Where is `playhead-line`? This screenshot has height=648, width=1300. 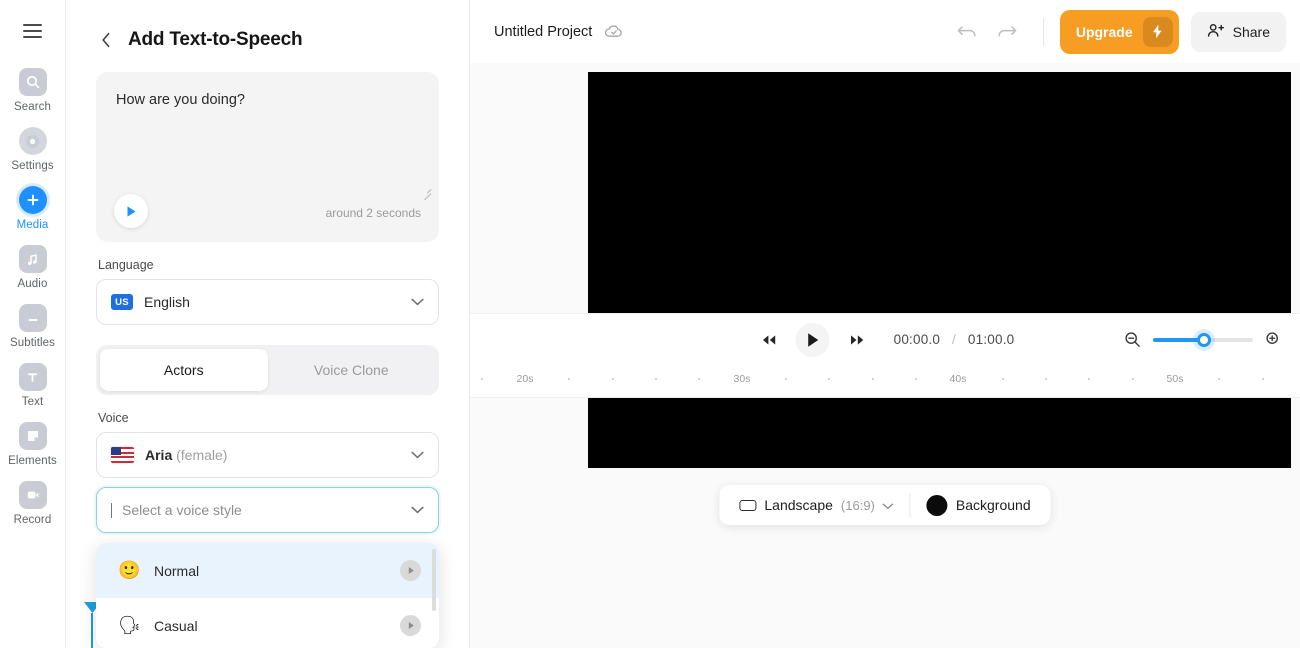
playhead-line is located at coordinates (92, 630).